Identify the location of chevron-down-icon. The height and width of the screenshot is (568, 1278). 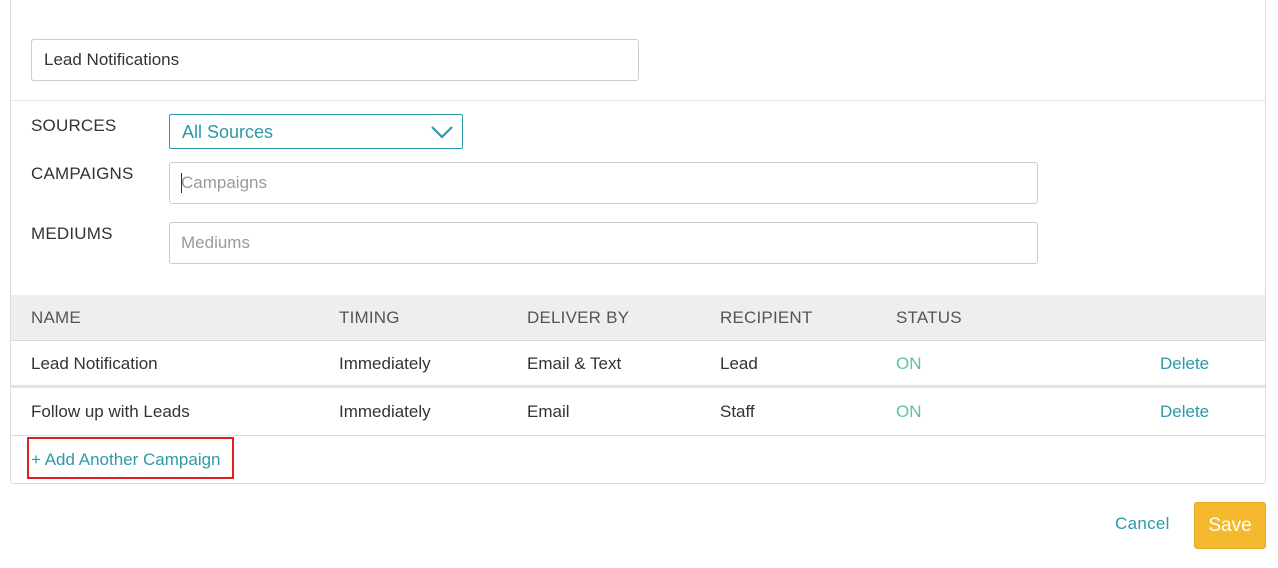
(442, 132).